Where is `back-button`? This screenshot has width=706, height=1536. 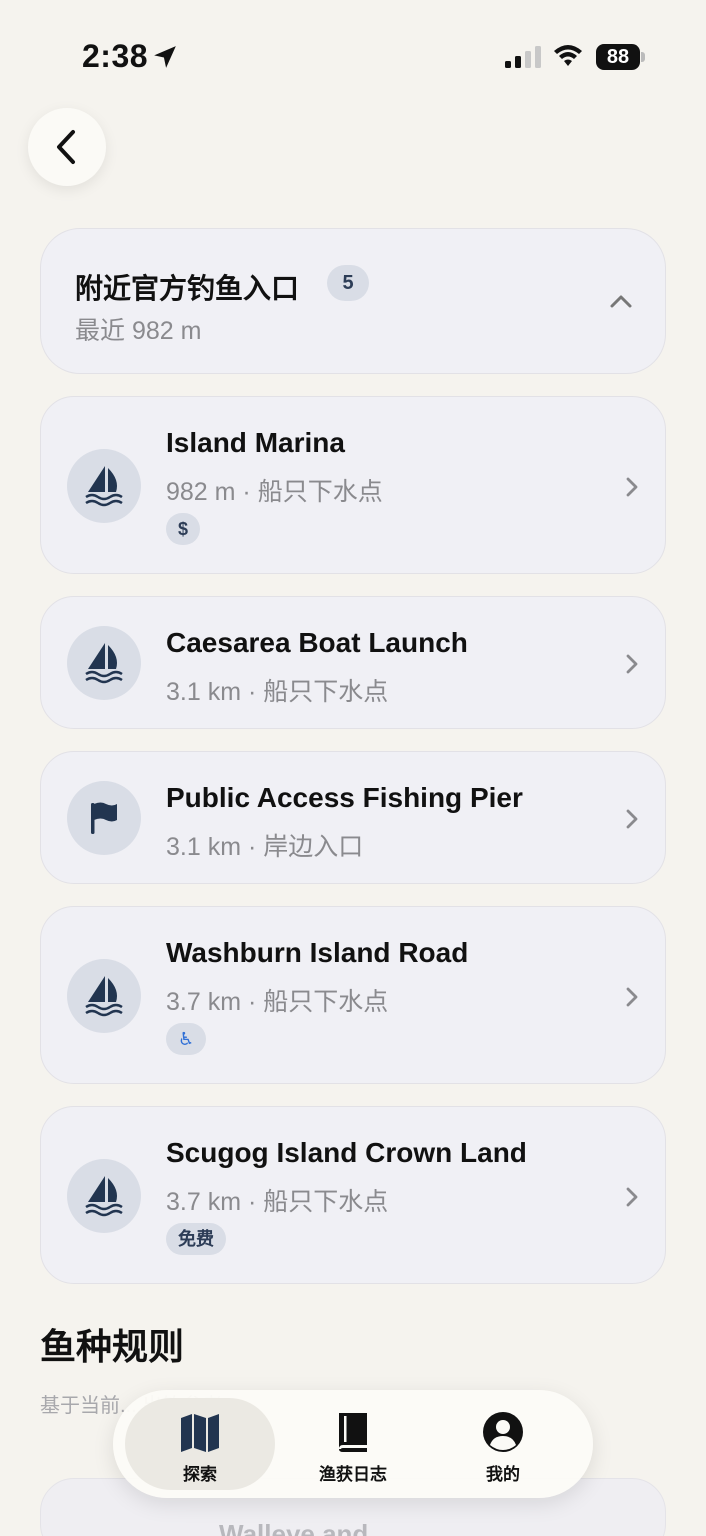 back-button is located at coordinates (67, 147).